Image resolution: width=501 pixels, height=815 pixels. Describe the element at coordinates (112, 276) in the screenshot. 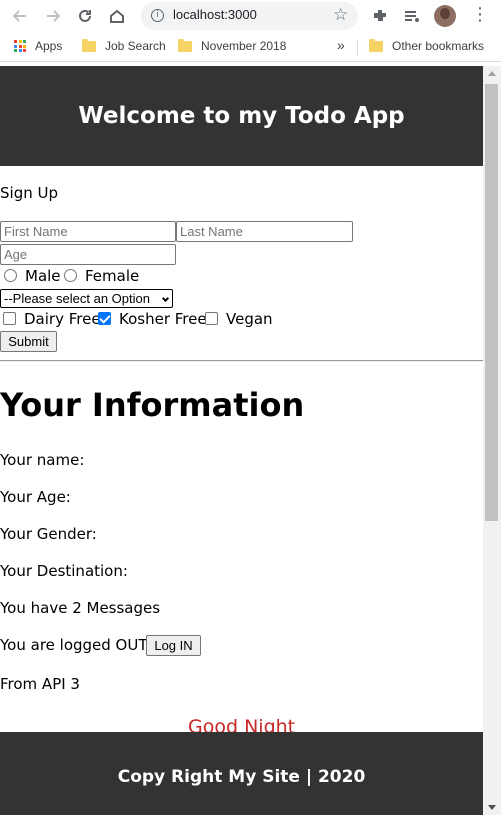

I see `gender-female-label: Female` at that location.